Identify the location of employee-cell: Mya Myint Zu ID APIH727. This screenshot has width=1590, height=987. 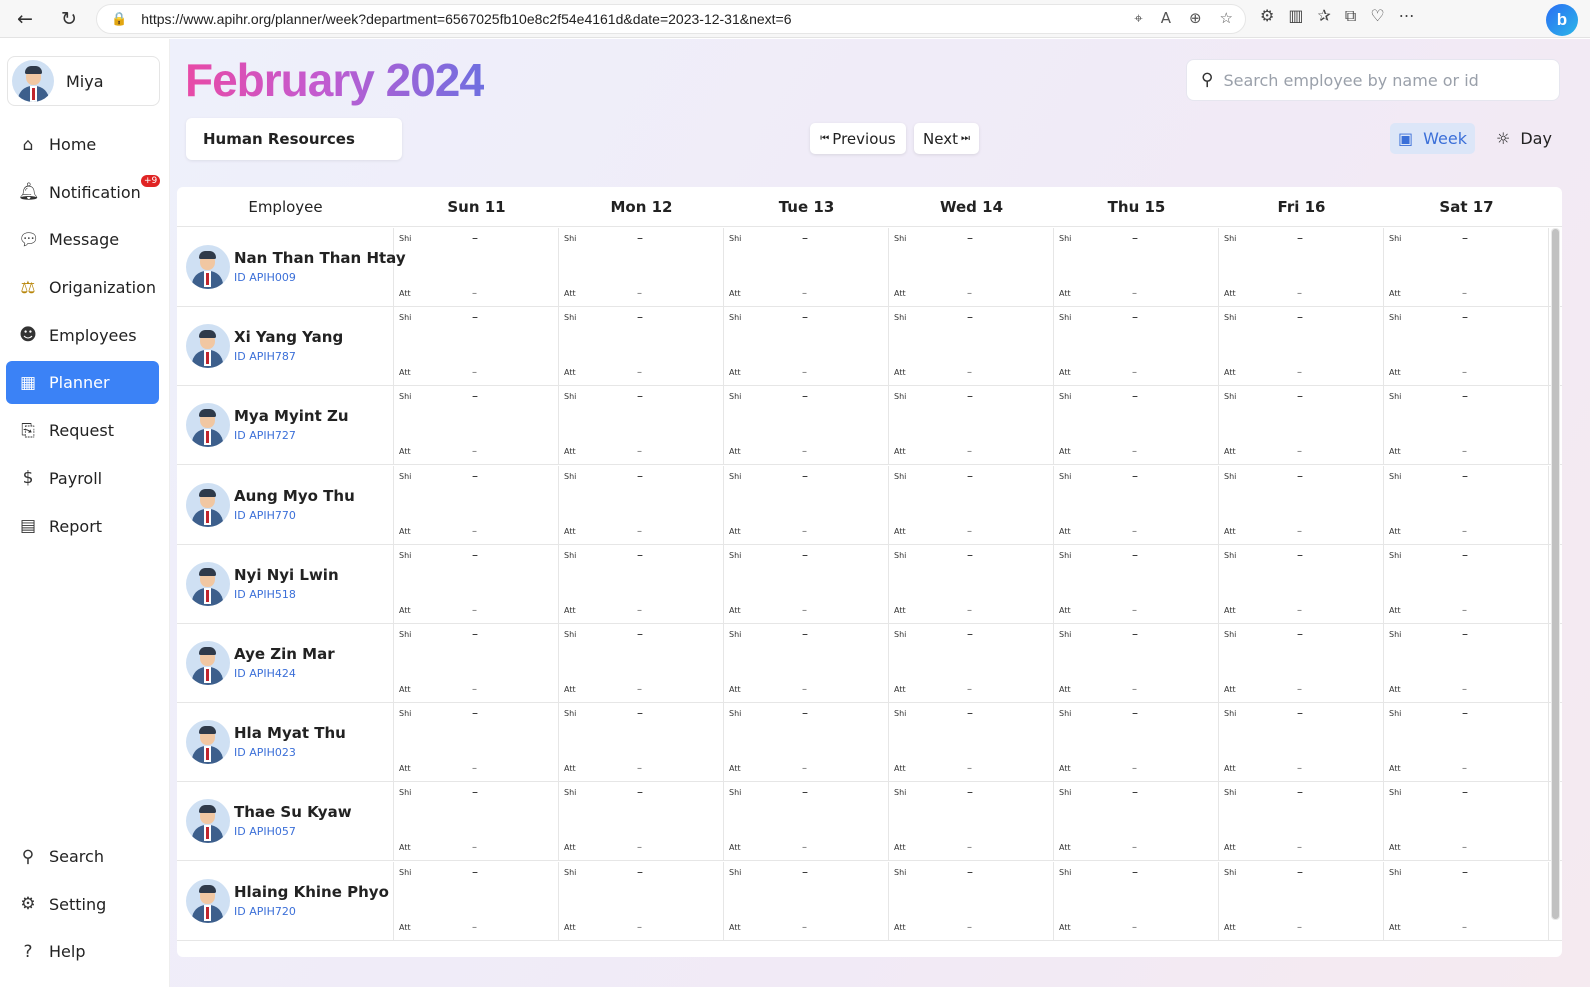
(285, 426).